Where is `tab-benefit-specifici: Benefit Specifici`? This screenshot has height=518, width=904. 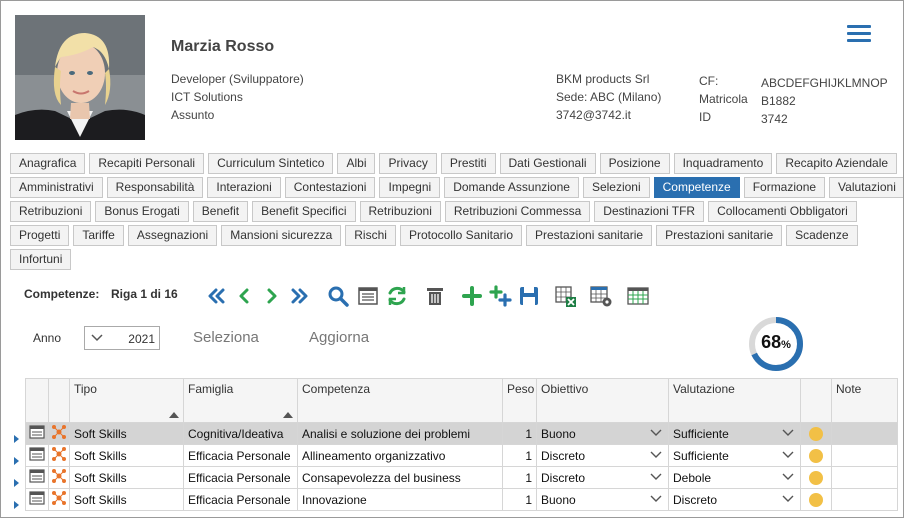 tab-benefit-specifici: Benefit Specifici is located at coordinates (304, 211).